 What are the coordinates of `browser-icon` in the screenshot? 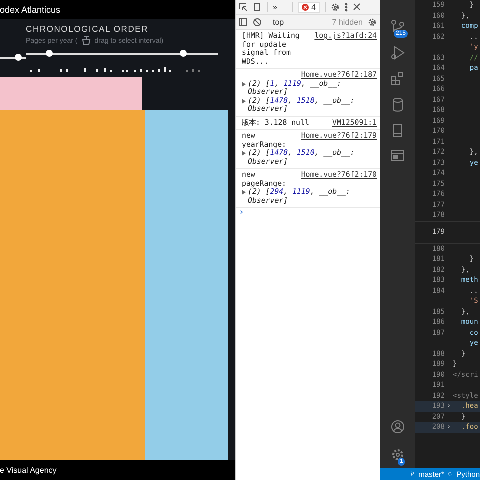 It's located at (397, 156).